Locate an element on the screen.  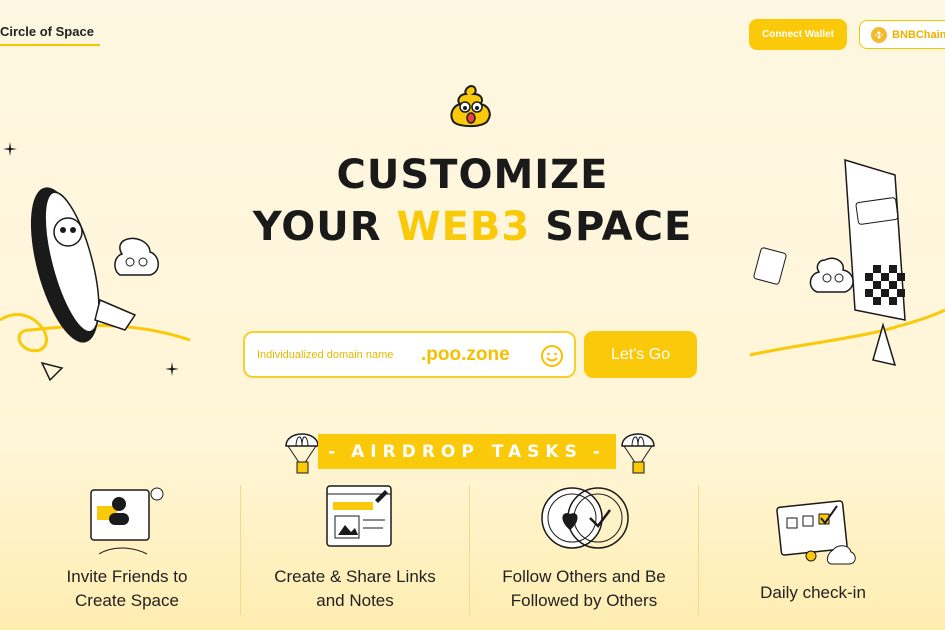
hero-line2-post: SPACE is located at coordinates (611, 227).